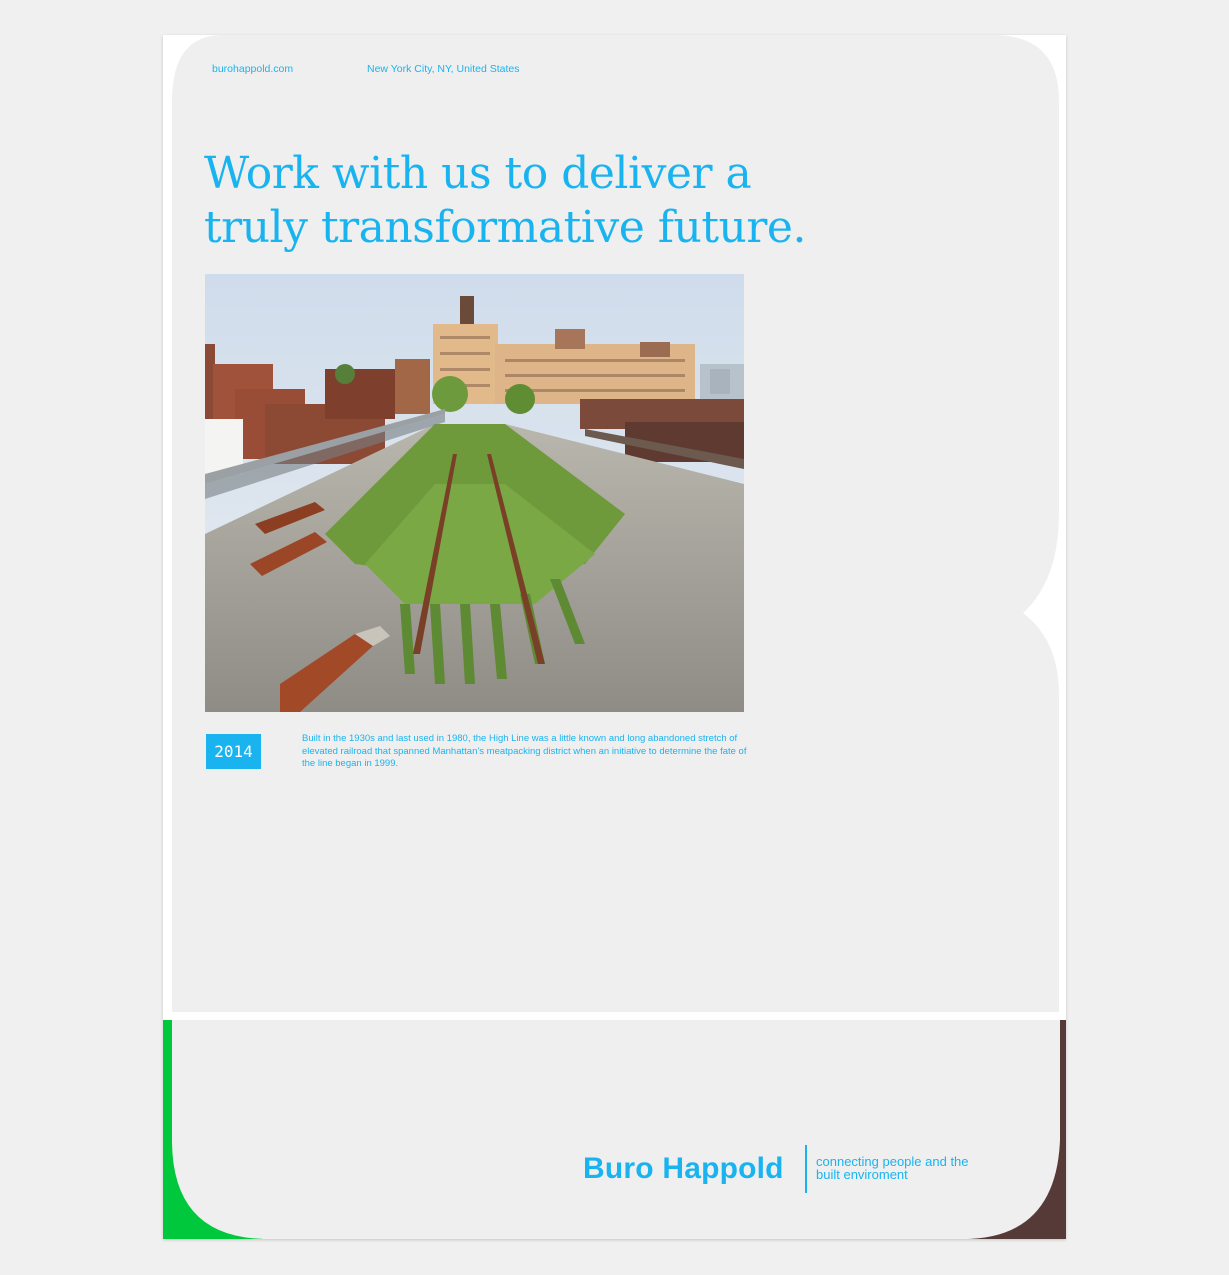 This screenshot has height=1275, width=1229. What do you see at coordinates (806, 1169) in the screenshot?
I see `brand-divider` at bounding box center [806, 1169].